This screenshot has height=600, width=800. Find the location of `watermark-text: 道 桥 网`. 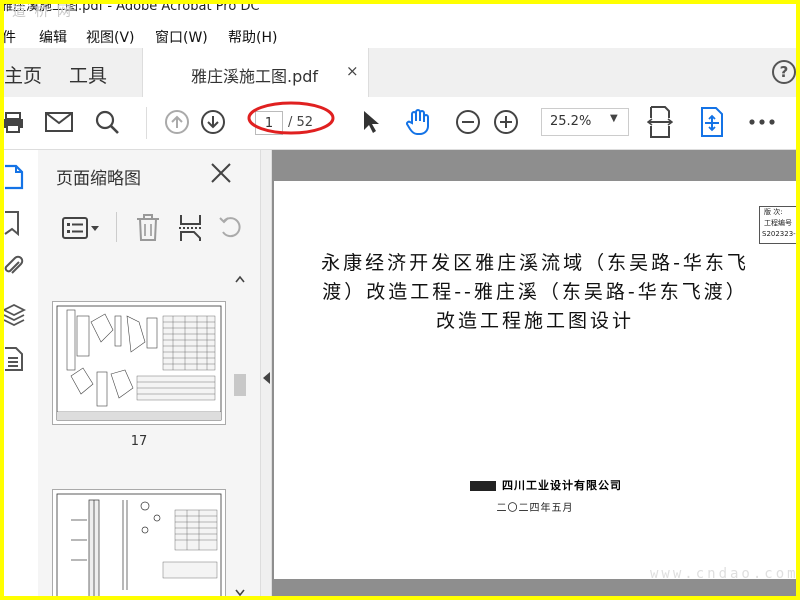

watermark-text: 道 桥 网 is located at coordinates (42, 11).